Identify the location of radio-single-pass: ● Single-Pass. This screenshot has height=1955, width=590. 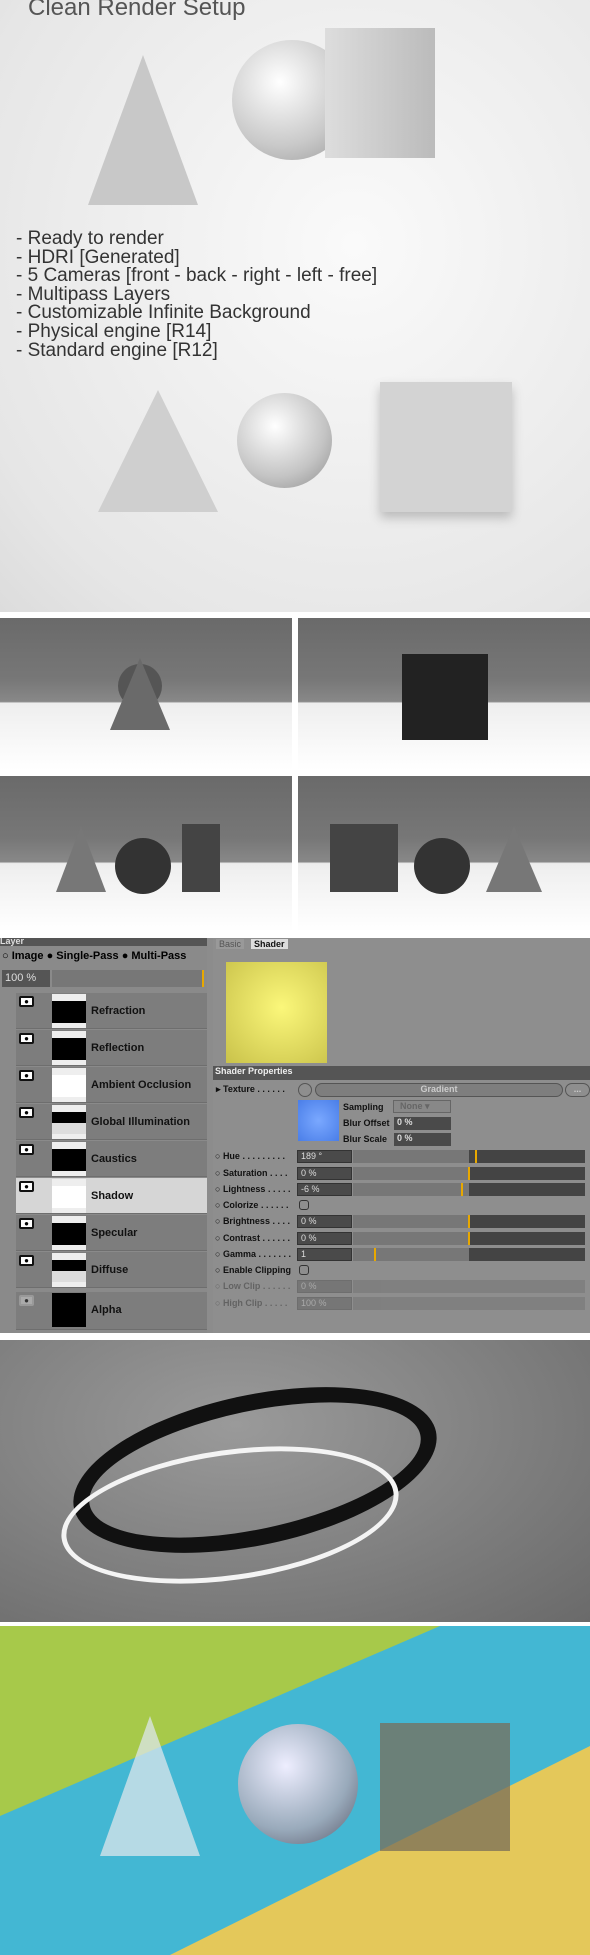
(83, 956).